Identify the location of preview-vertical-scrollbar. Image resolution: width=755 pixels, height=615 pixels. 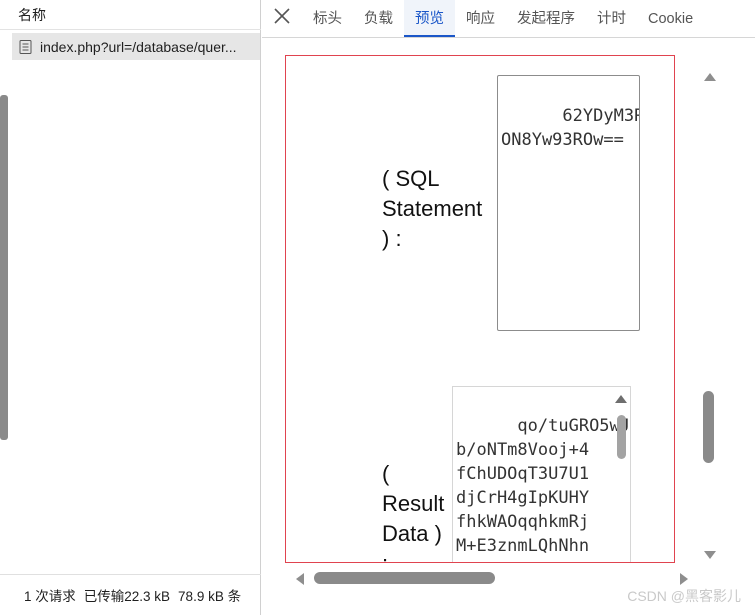
(710, 317).